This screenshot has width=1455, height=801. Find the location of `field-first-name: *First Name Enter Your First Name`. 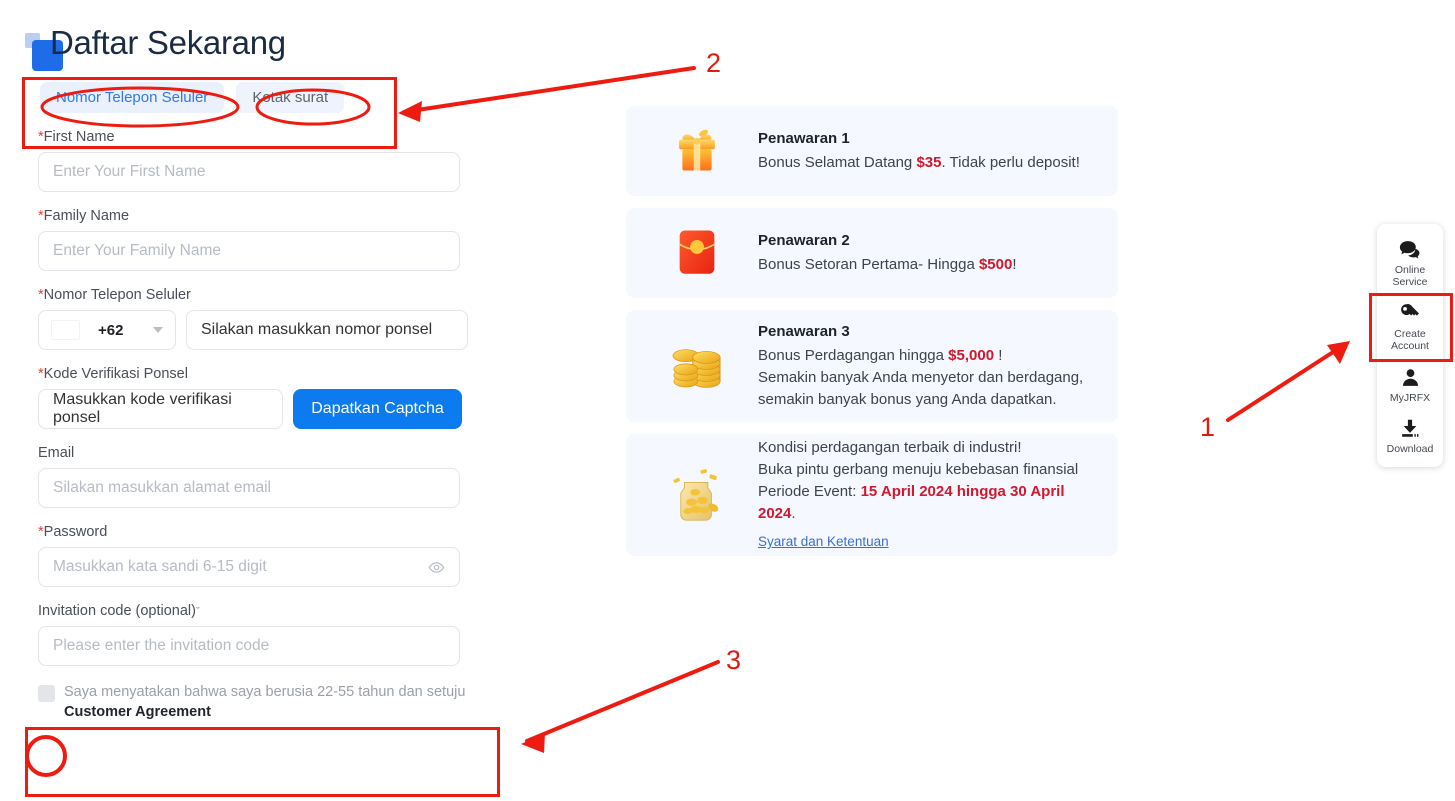

field-first-name: *First Name Enter Your First Name is located at coordinates (253, 160).